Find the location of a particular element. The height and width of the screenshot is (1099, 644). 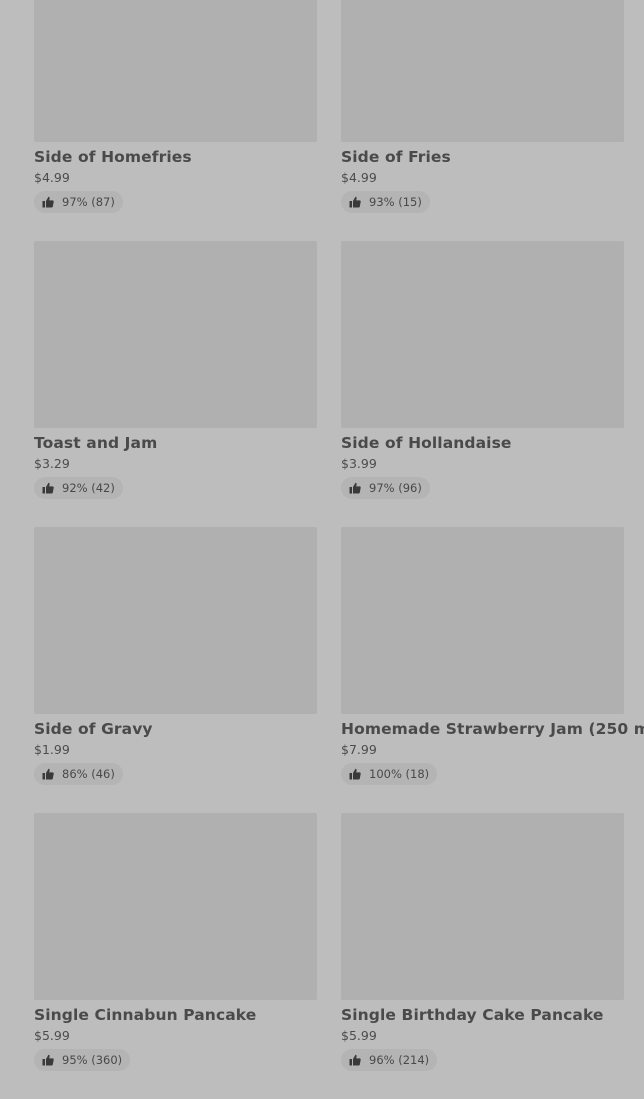

rating-text: 97% (96) is located at coordinates (395, 488).